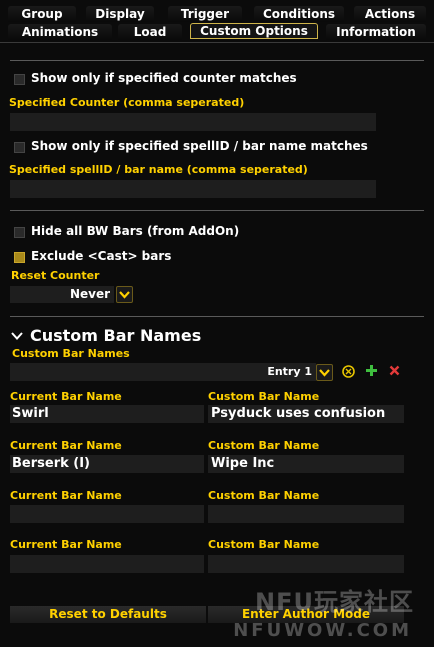  I want to click on tab-load: Load, so click(150, 32).